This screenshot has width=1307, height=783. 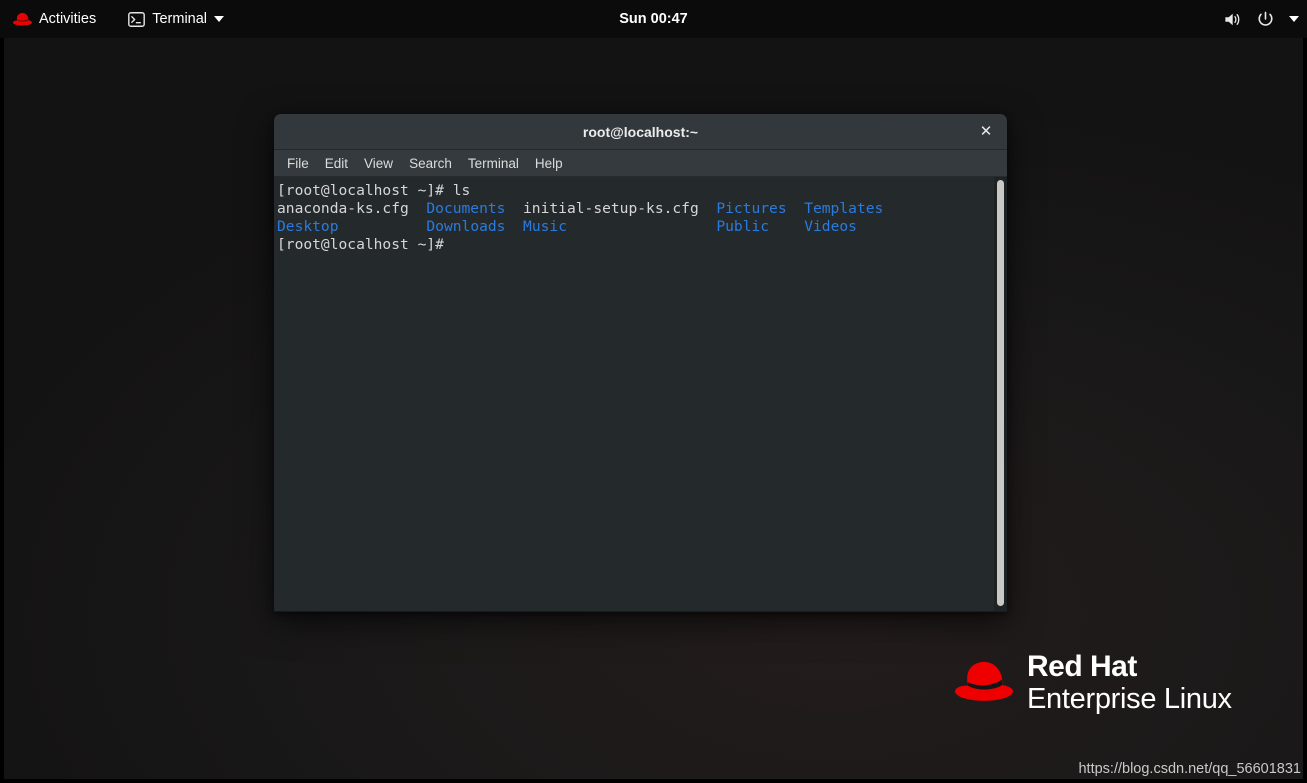 I want to click on menu-item-help: Help, so click(x=549, y=163).